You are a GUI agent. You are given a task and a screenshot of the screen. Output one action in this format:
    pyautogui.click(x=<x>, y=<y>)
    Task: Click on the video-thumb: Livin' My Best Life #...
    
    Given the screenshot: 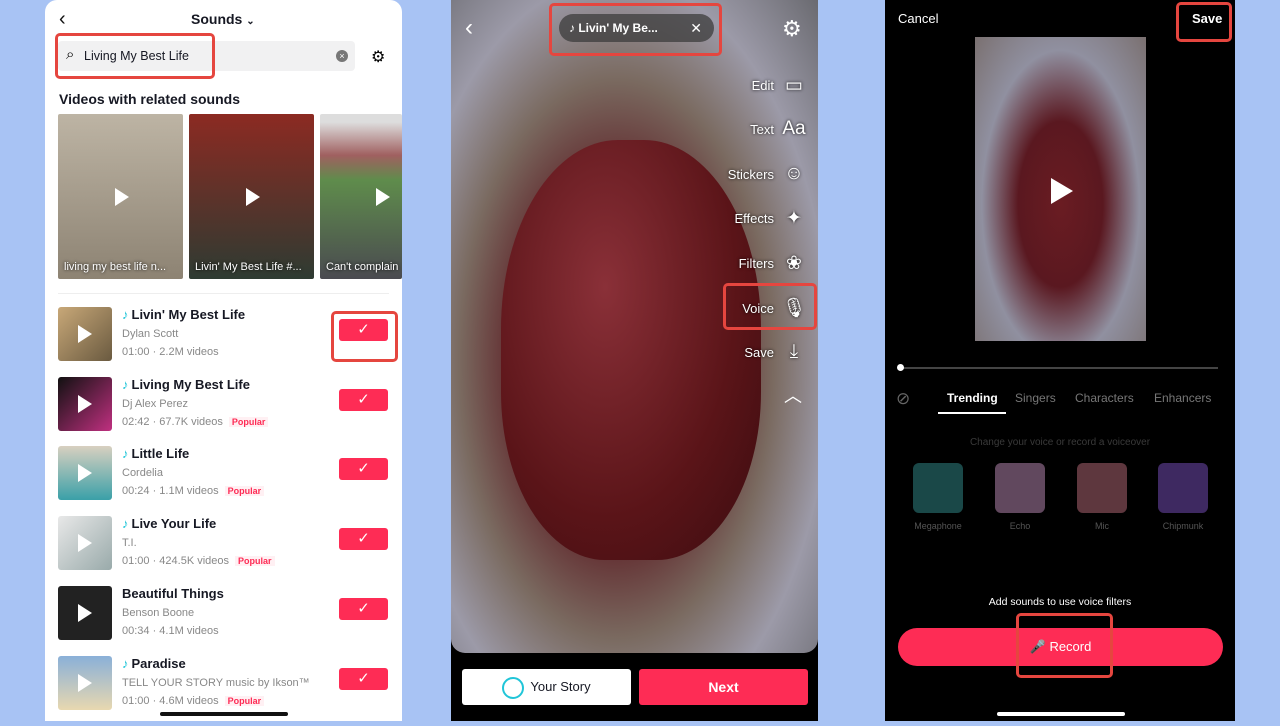 What is the action you would take?
    pyautogui.click(x=251, y=196)
    